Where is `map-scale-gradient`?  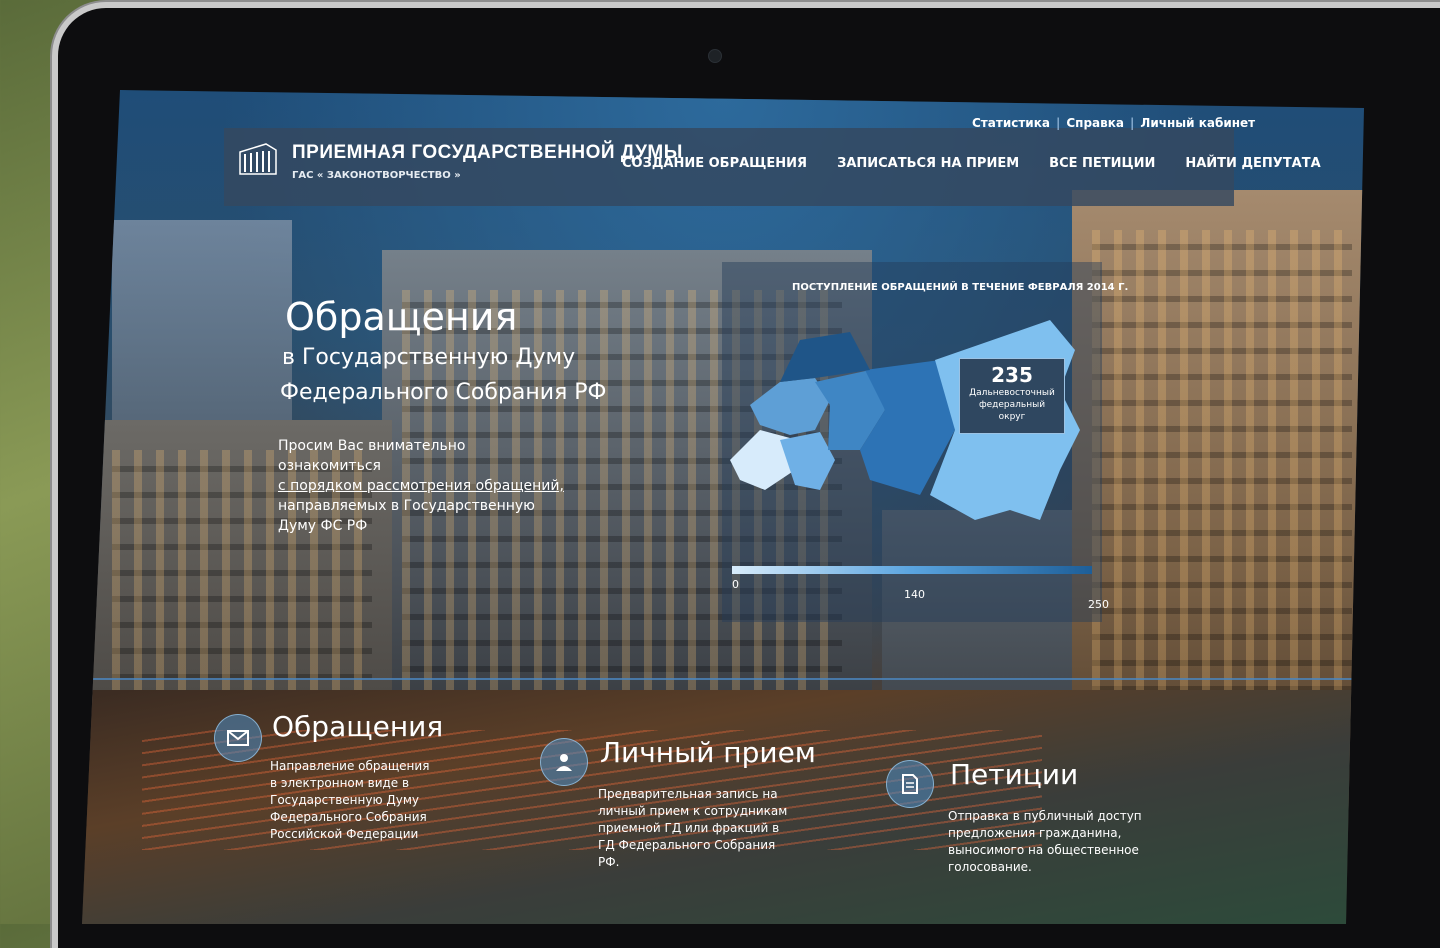 map-scale-gradient is located at coordinates (912, 570).